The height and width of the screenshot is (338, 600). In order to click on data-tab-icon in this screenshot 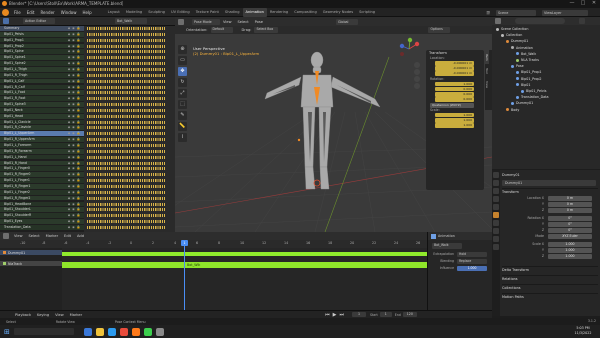, I will do `click(496, 247)`.